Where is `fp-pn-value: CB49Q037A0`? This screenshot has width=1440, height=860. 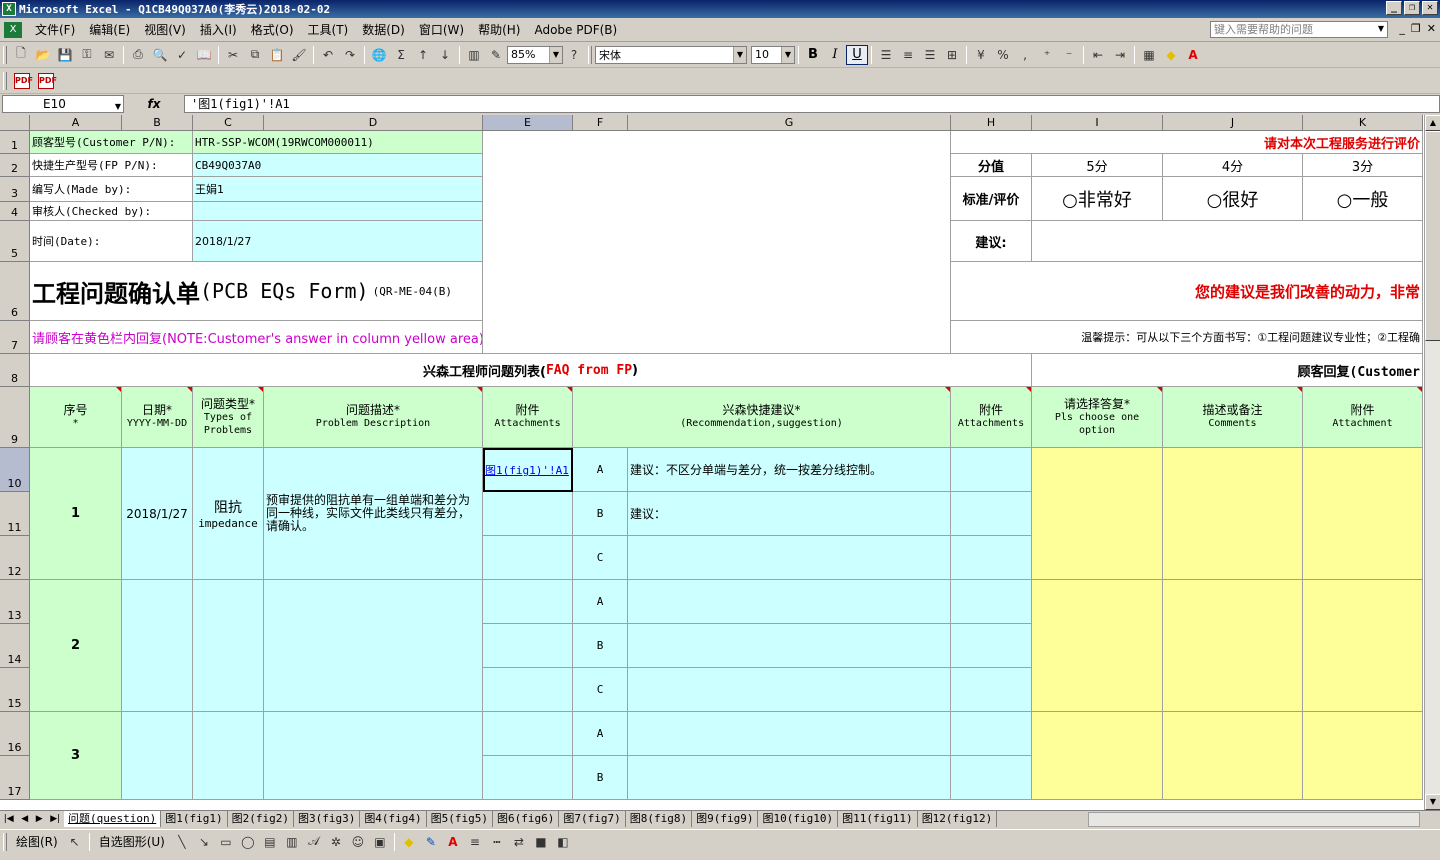 fp-pn-value: CB49Q037A0 is located at coordinates (338, 165).